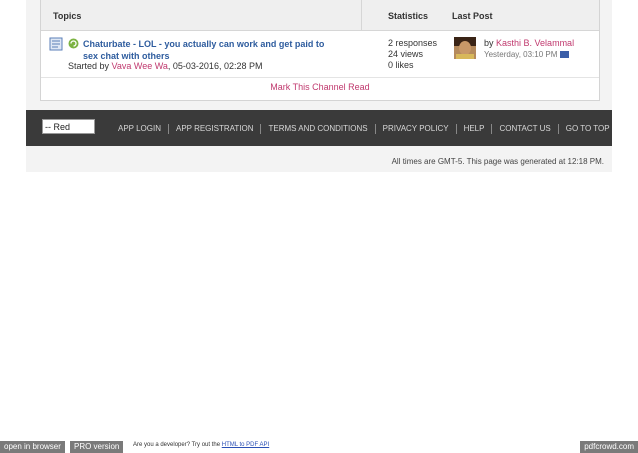 This screenshot has width=638, height=453. I want to click on last-post-date-text: Yesterday, 03:10 PM, so click(521, 54).